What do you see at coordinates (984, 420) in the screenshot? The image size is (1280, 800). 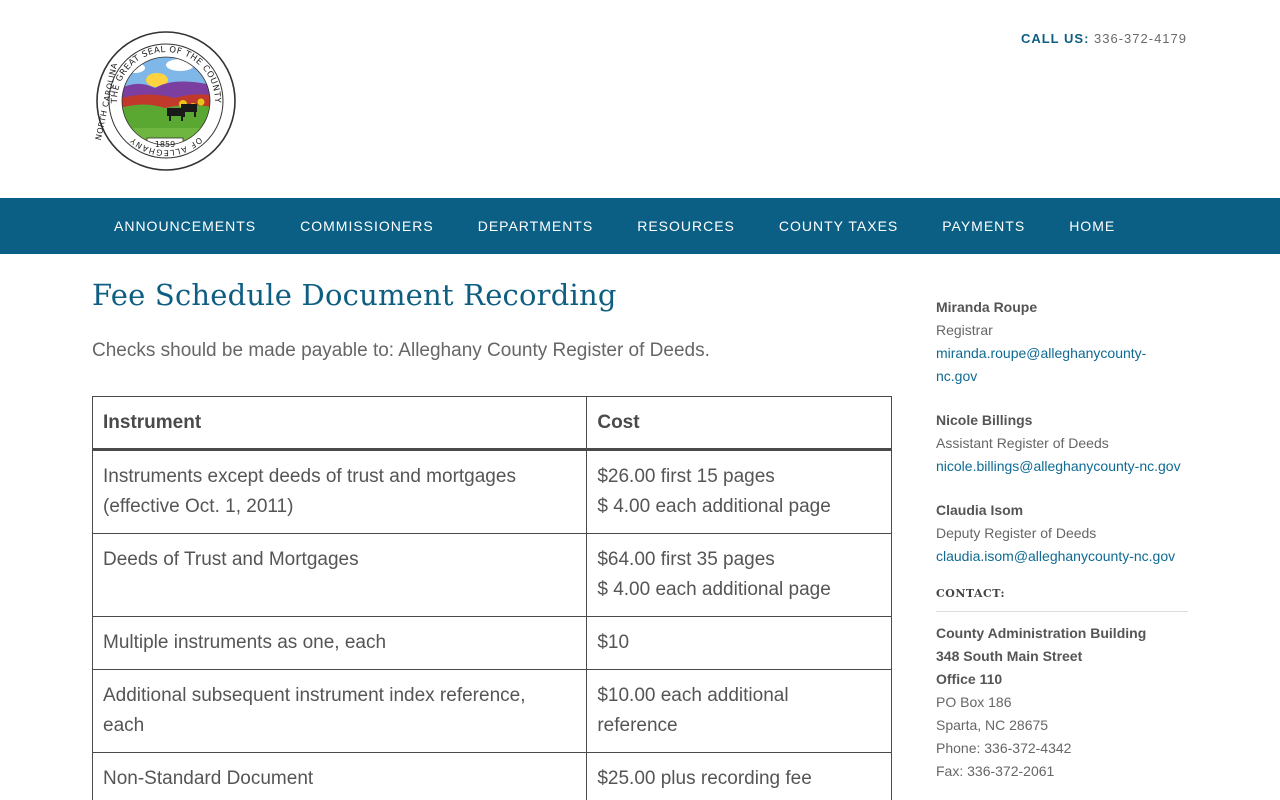 I see `staff-name: Nicole Billings` at bounding box center [984, 420].